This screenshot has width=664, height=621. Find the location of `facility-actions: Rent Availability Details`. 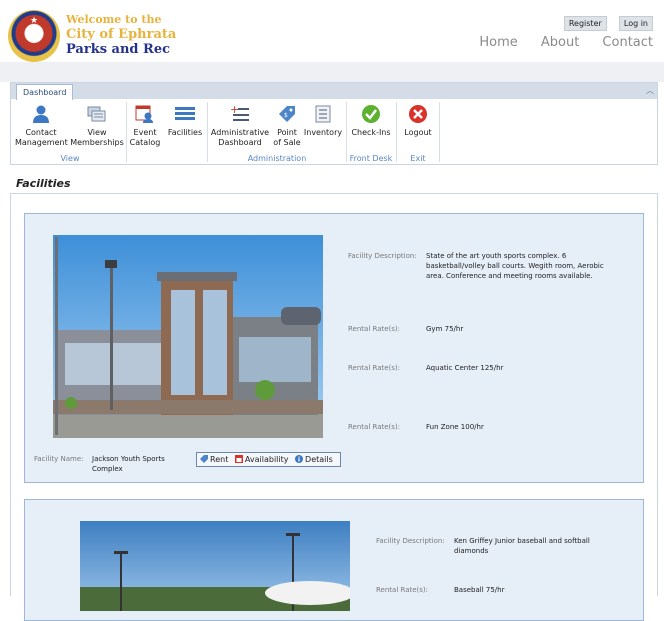

facility-actions: Rent Availability Details is located at coordinates (268, 459).